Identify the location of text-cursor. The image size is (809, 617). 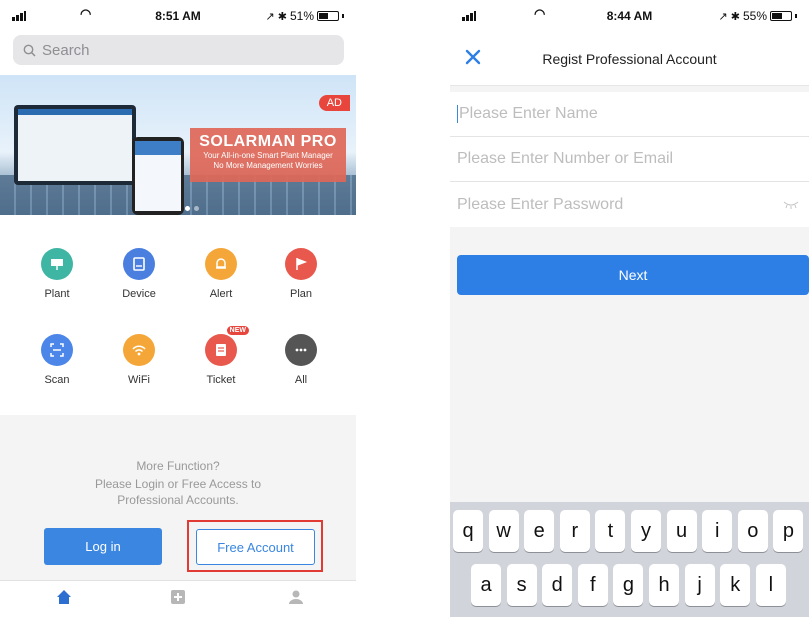
(457, 114).